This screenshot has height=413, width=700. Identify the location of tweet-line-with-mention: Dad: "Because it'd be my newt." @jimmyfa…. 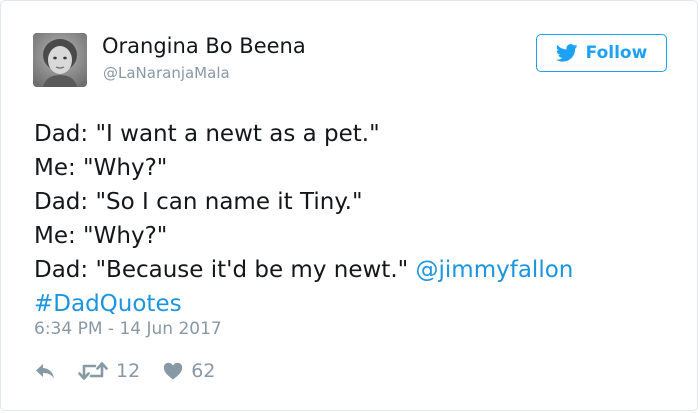
(354, 270).